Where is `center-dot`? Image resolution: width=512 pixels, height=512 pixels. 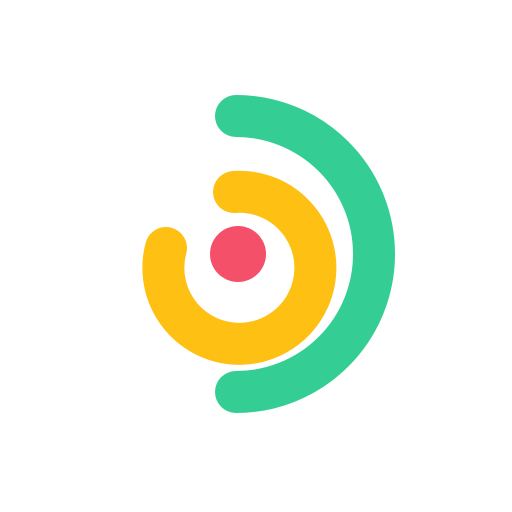
center-dot is located at coordinates (238, 254).